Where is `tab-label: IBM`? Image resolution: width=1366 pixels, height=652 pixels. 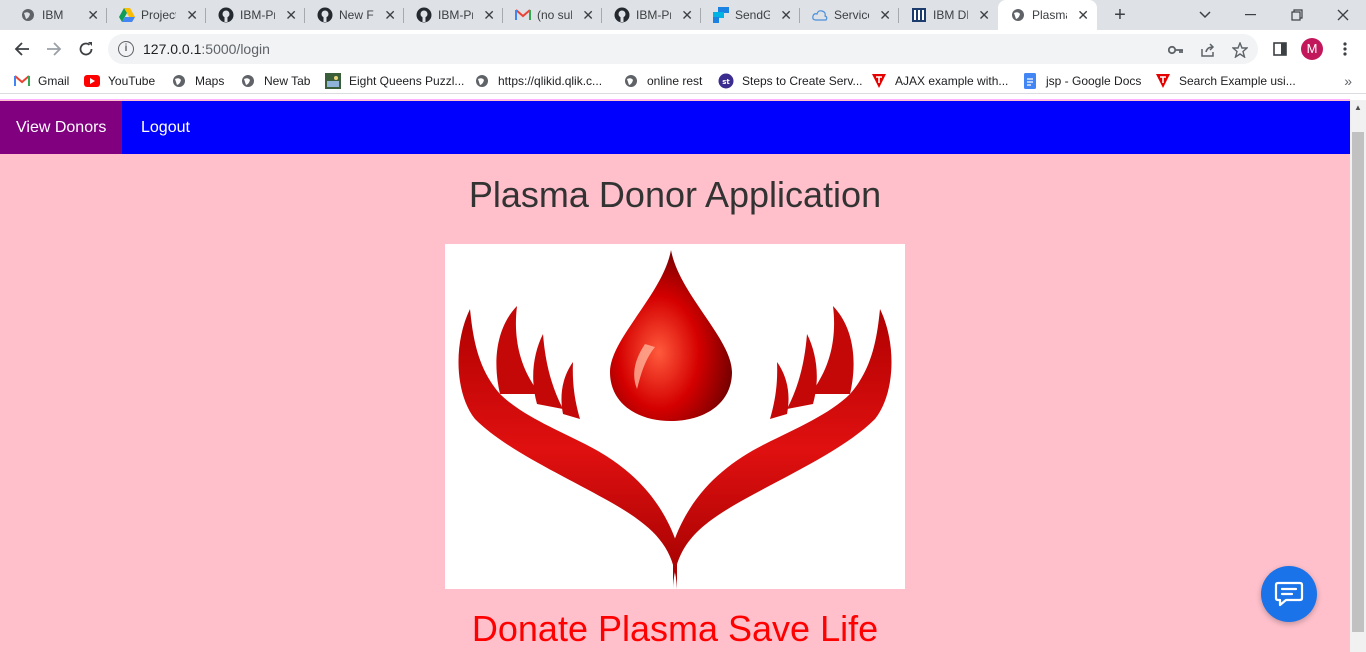
tab-label: IBM is located at coordinates (53, 15).